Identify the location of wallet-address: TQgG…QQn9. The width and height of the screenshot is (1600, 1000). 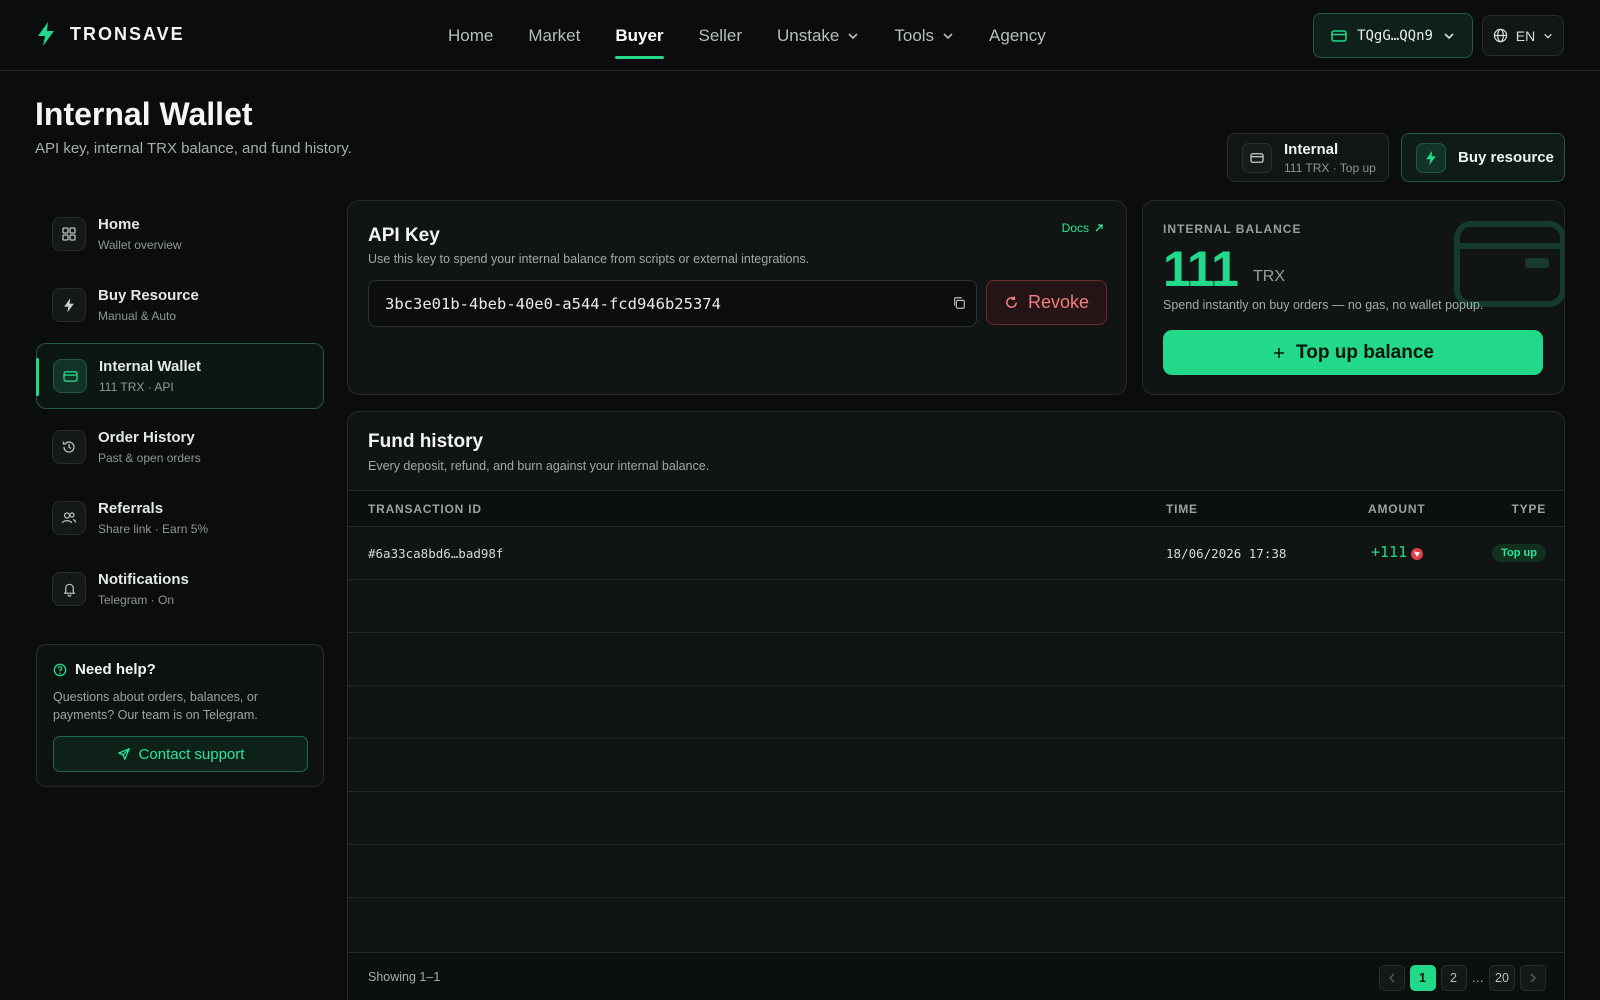
(1395, 35).